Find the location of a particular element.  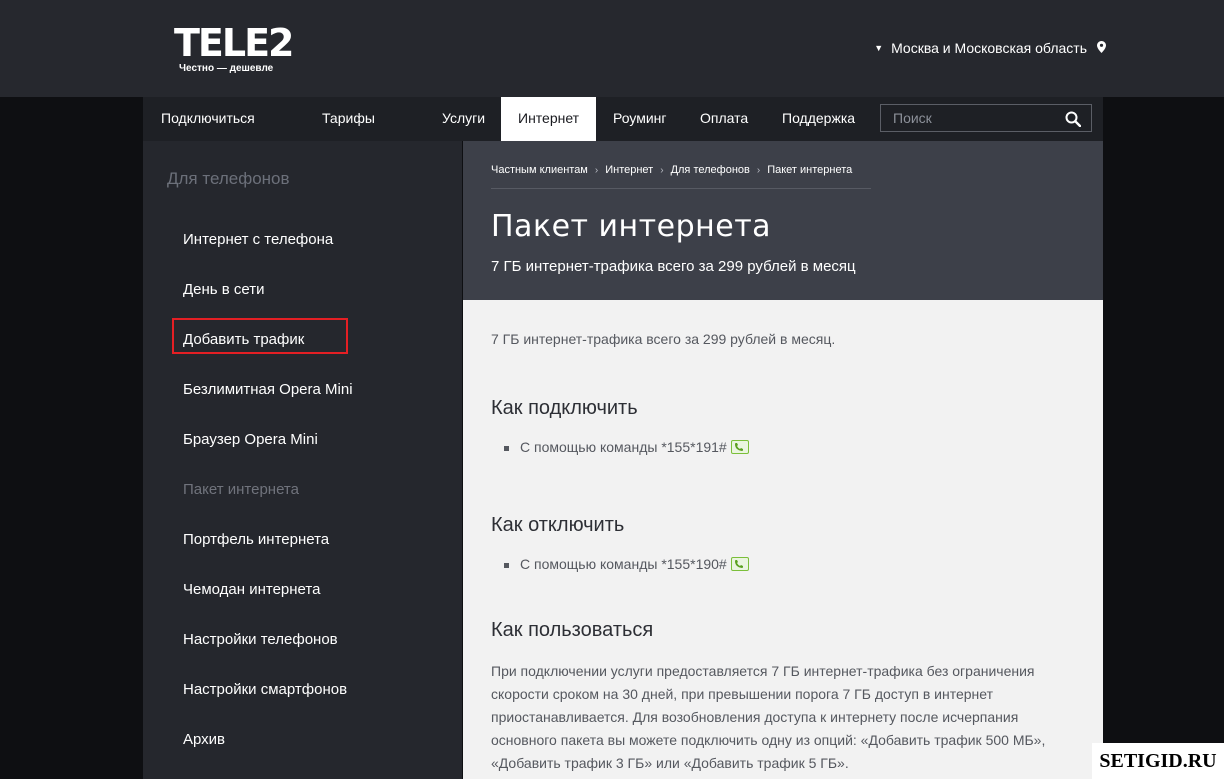

sidebar-item-add-traffic: Добавить трафик is located at coordinates (243, 339).